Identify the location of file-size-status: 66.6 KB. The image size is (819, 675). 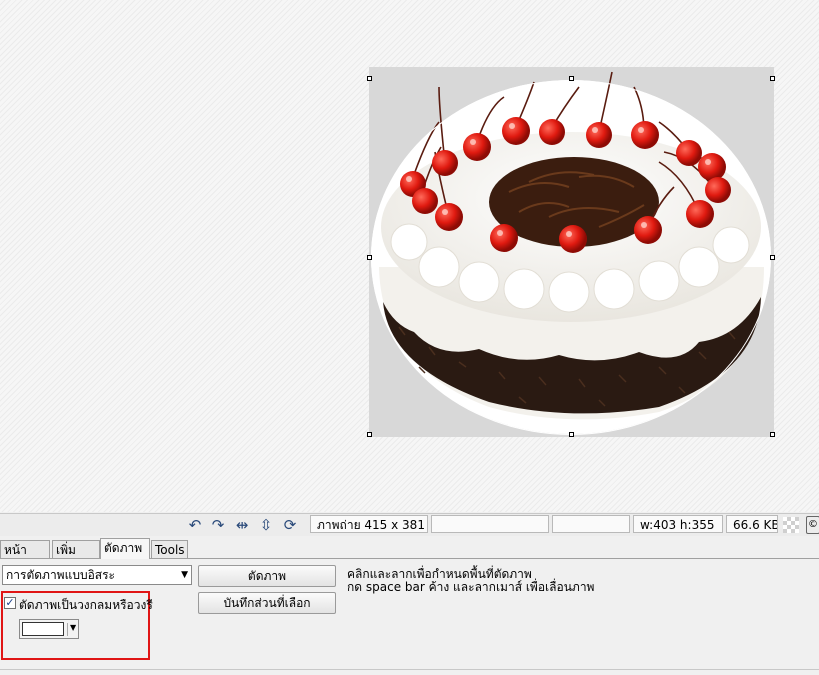
(752, 524).